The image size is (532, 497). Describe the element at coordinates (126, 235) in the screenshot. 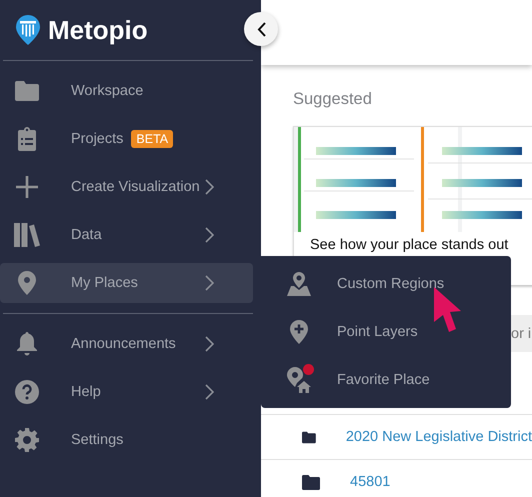

I see `sidebar-item: Data` at that location.